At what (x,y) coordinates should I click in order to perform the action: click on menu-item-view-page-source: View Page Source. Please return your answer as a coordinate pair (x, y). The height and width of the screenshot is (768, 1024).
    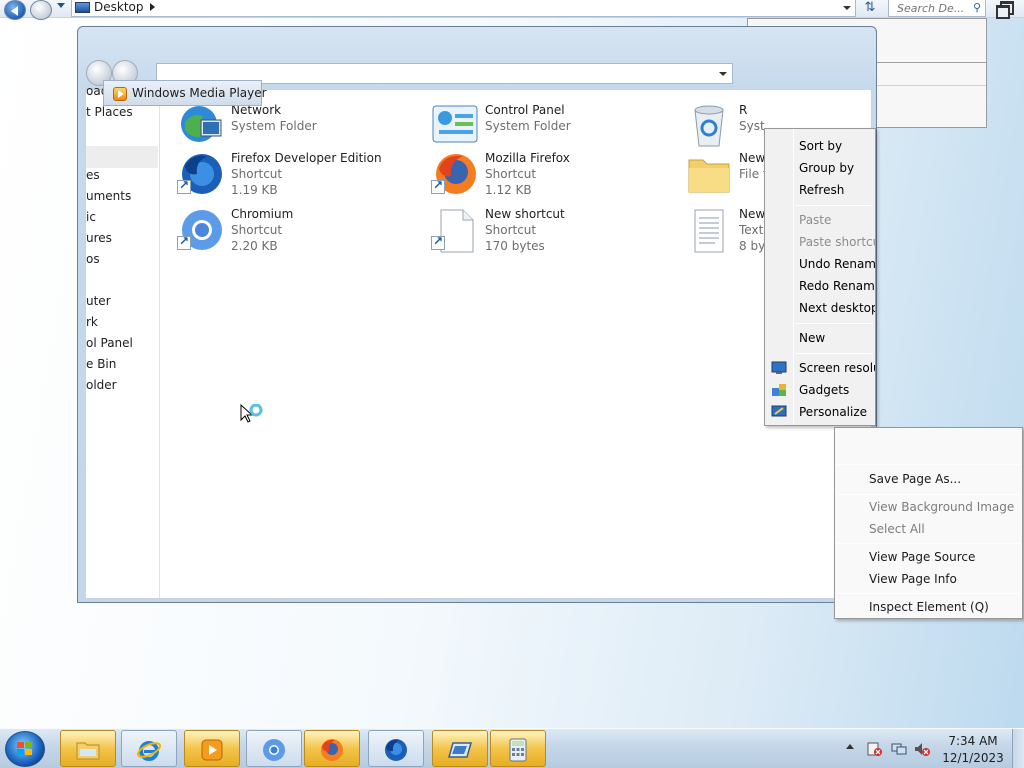
    Looking at the image, I should click on (922, 557).